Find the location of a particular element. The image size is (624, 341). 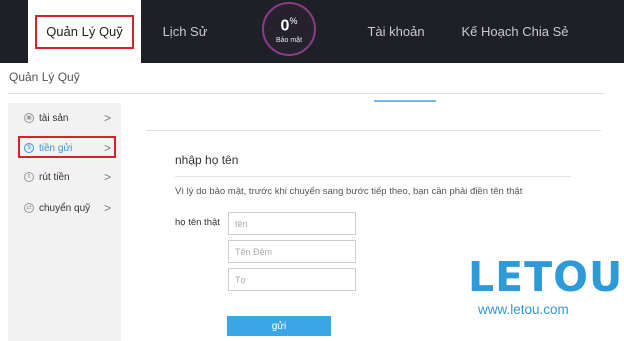

transfer-icon: ⇄ is located at coordinates (29, 208).